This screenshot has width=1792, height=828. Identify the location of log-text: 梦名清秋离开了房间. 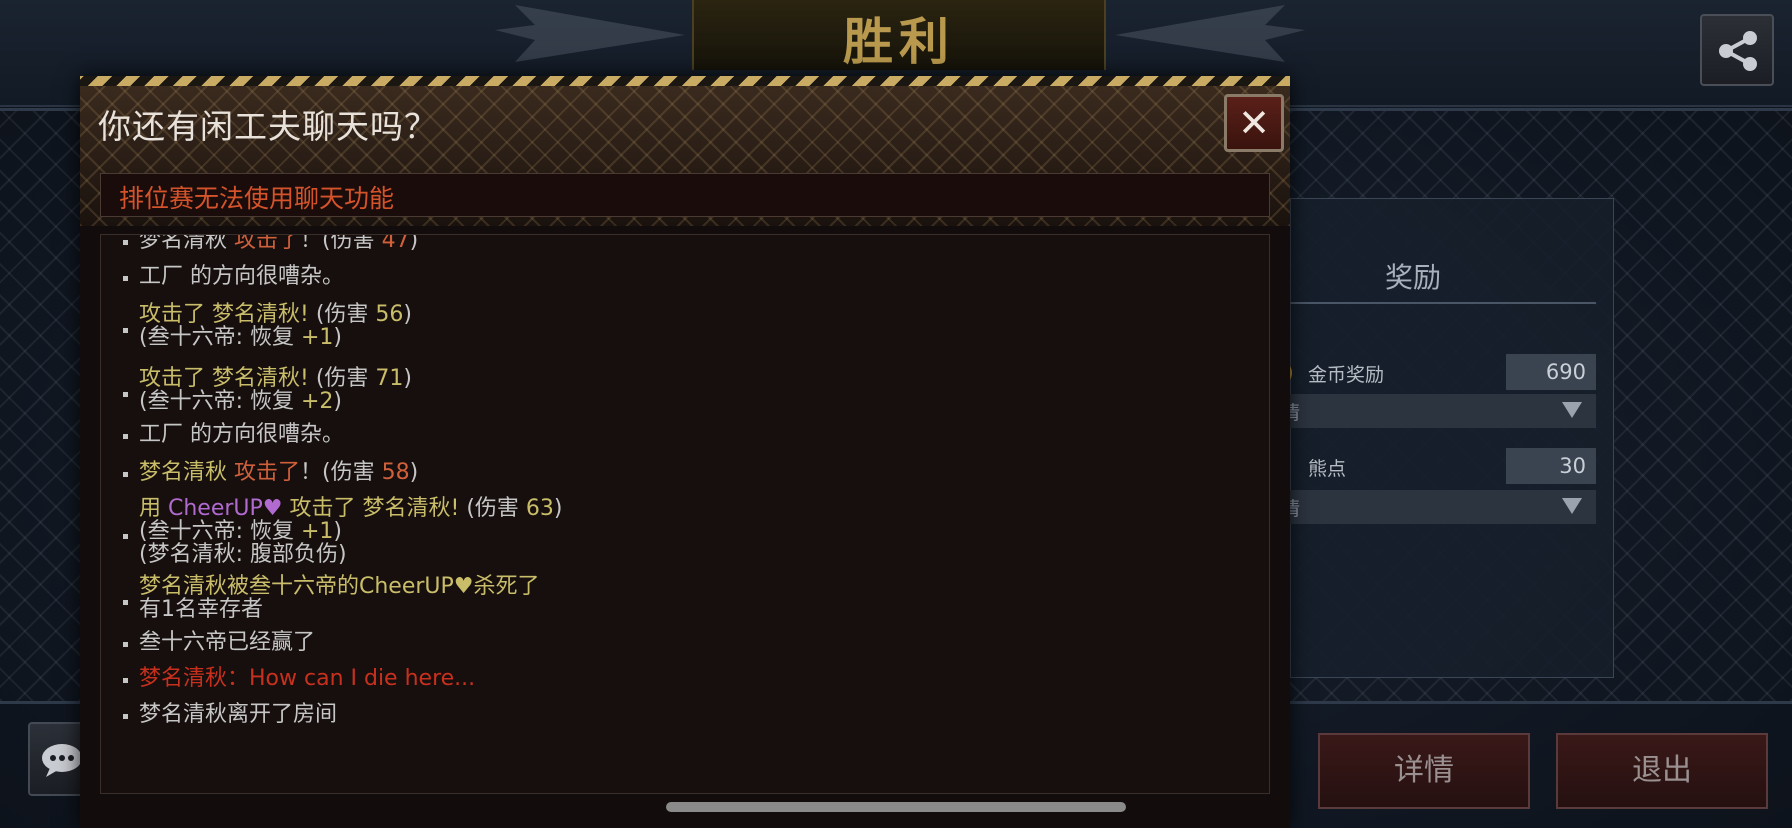
(238, 714).